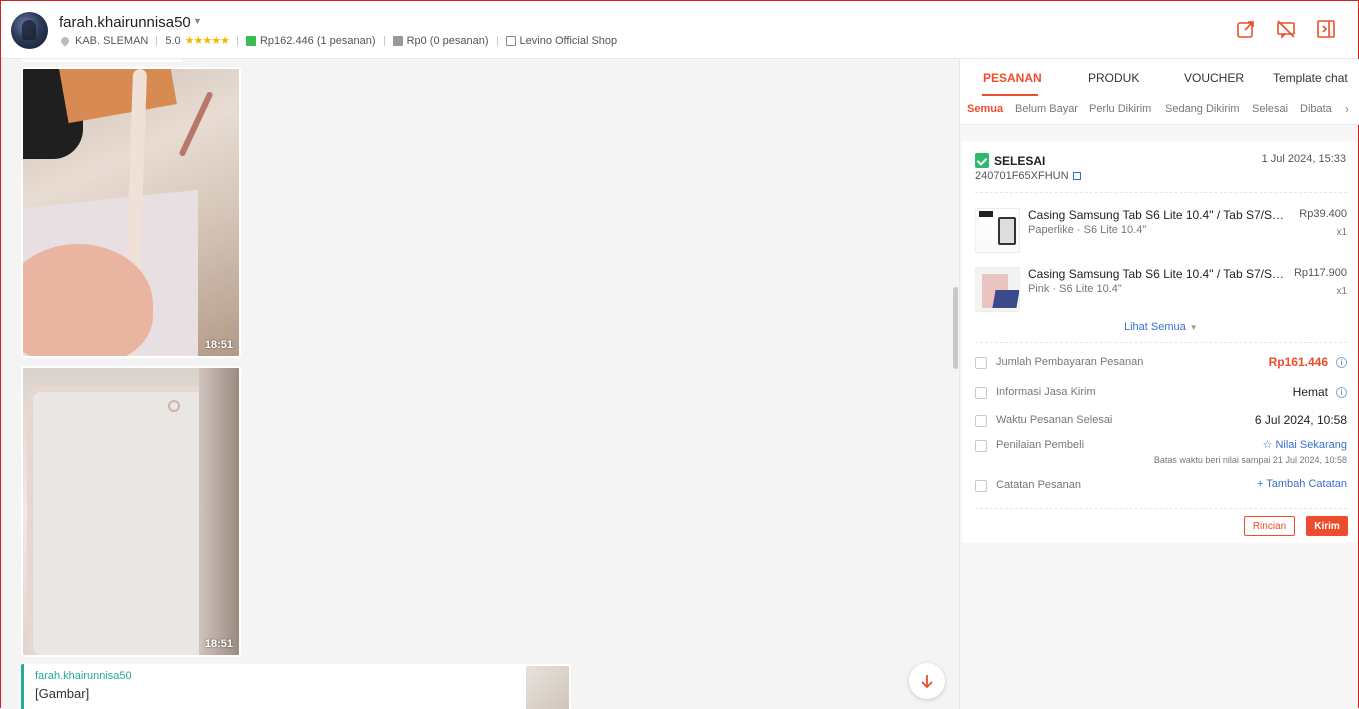 Image resolution: width=1359 pixels, height=709 pixels. Describe the element at coordinates (1323, 214) in the screenshot. I see `product-price: Rp39.400` at that location.